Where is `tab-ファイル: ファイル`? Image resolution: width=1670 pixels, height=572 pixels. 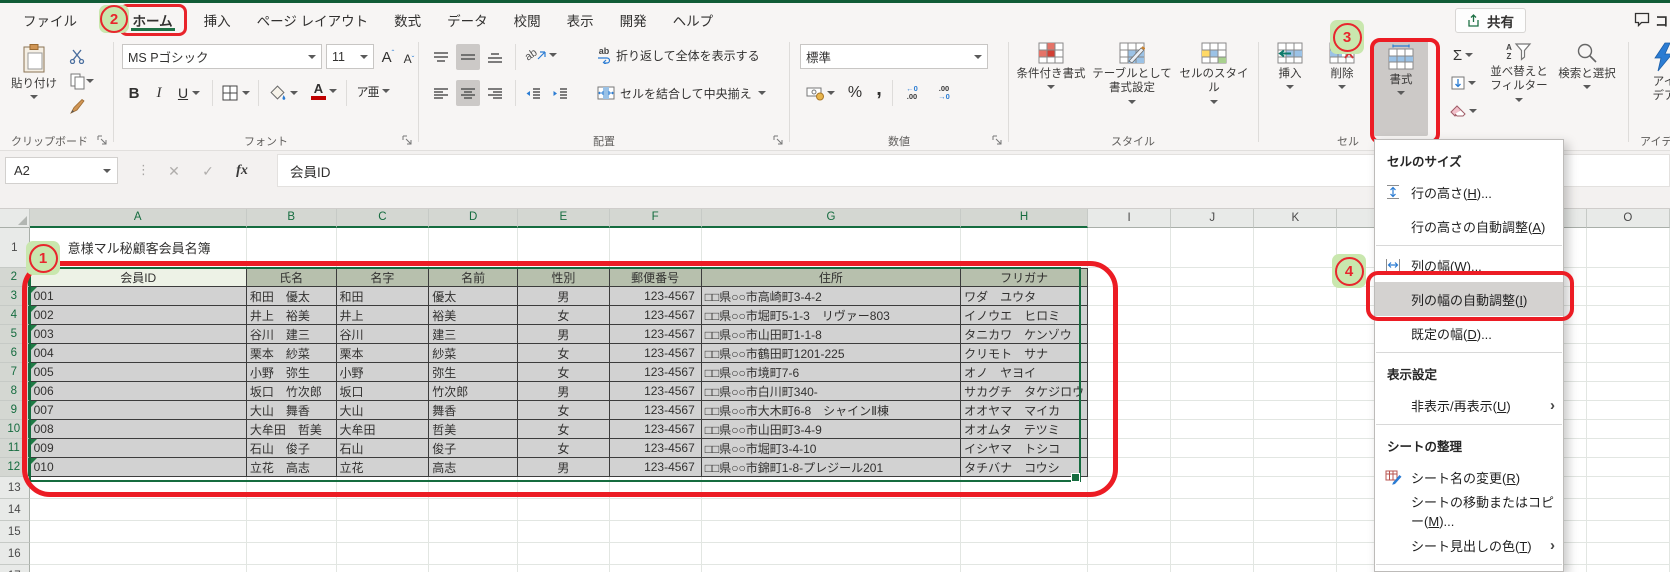 tab-ファイル: ファイル is located at coordinates (50, 20).